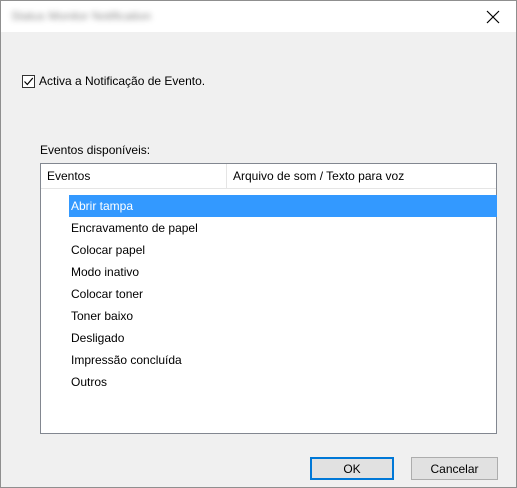  I want to click on list-item: Impressão concluída, so click(283, 360).